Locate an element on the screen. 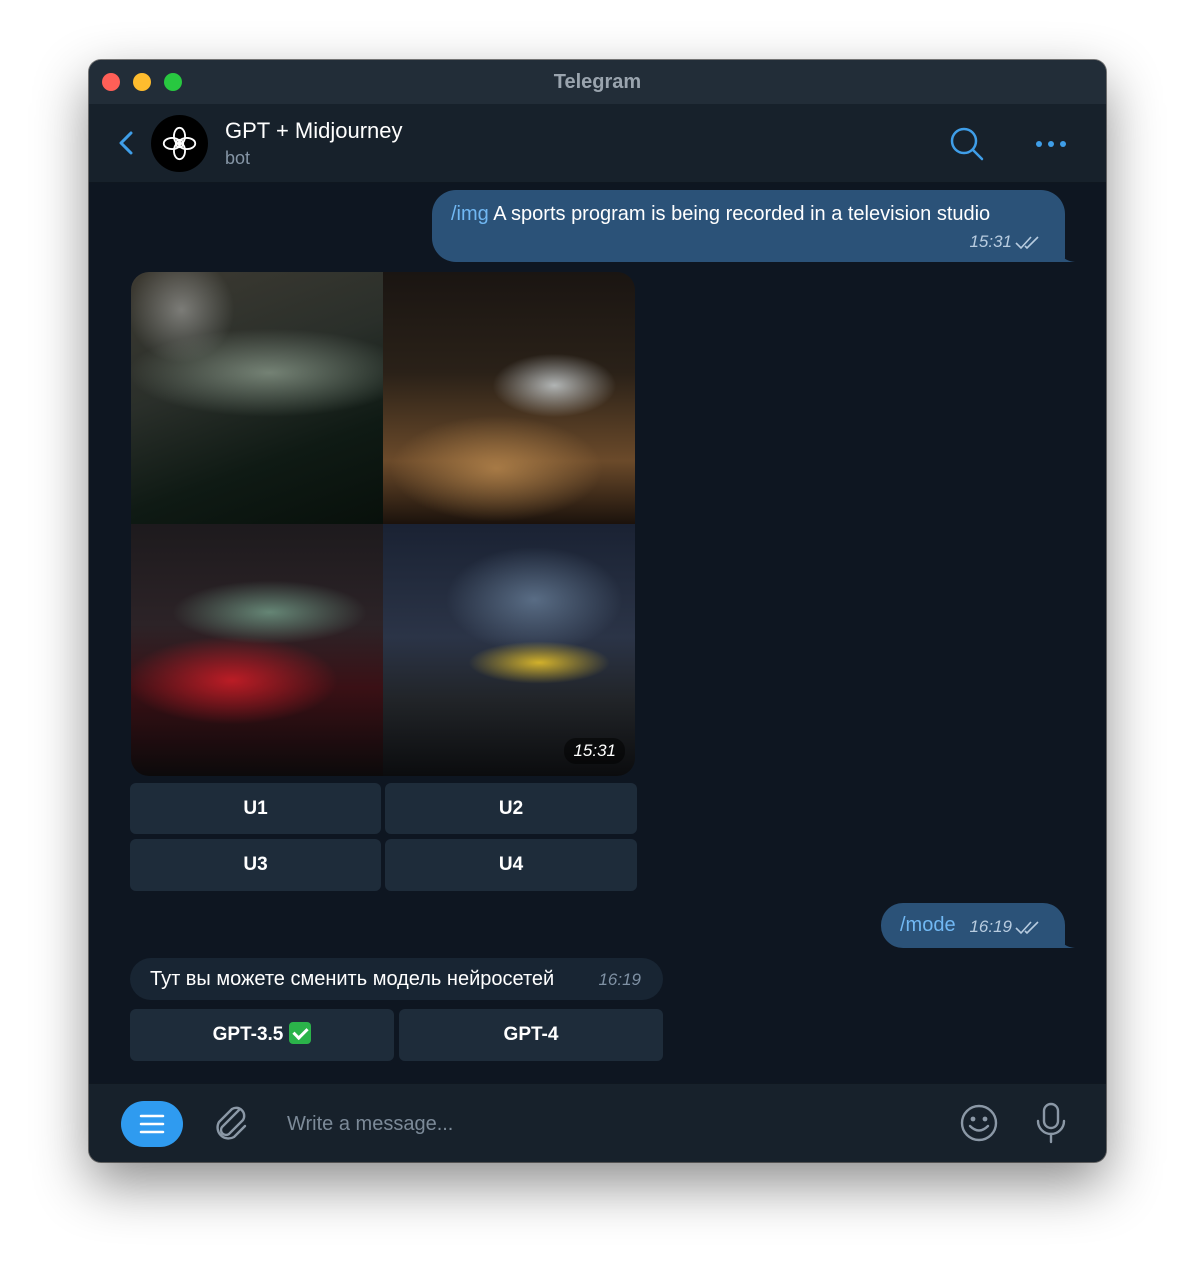  outgoing-message-mode: /mode 16:19 is located at coordinates (978, 925).